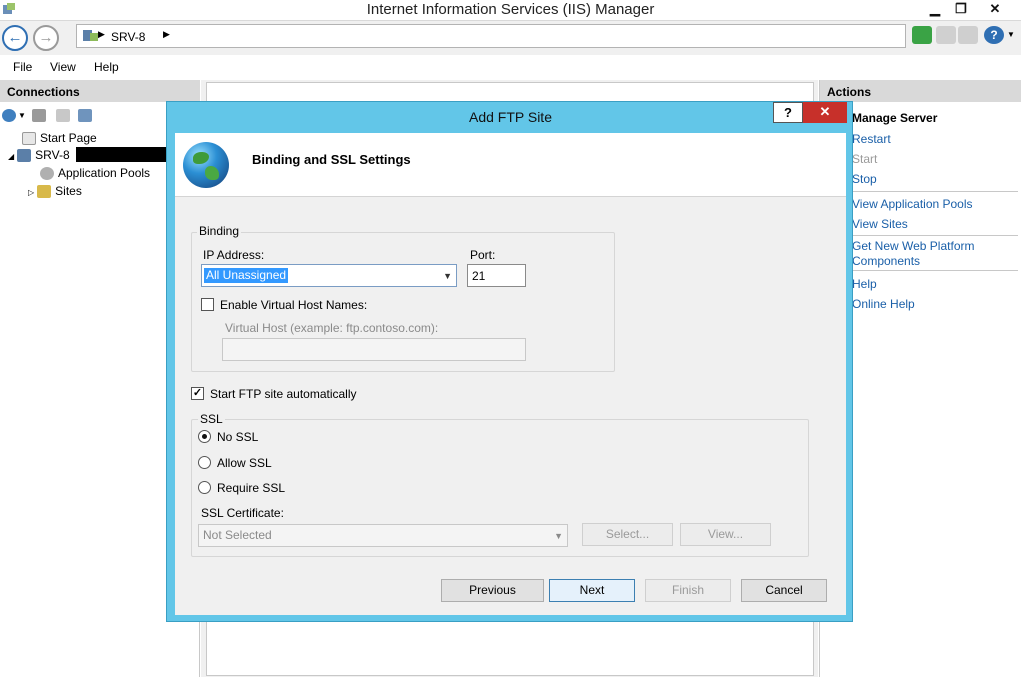  What do you see at coordinates (968, 35) in the screenshot?
I see `home-icon` at bounding box center [968, 35].